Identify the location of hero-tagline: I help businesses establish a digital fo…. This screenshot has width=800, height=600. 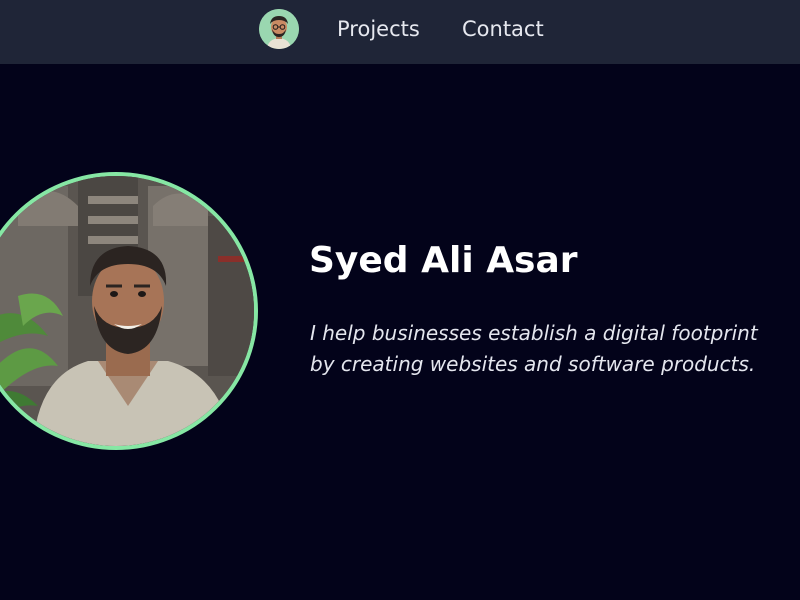
(555, 349).